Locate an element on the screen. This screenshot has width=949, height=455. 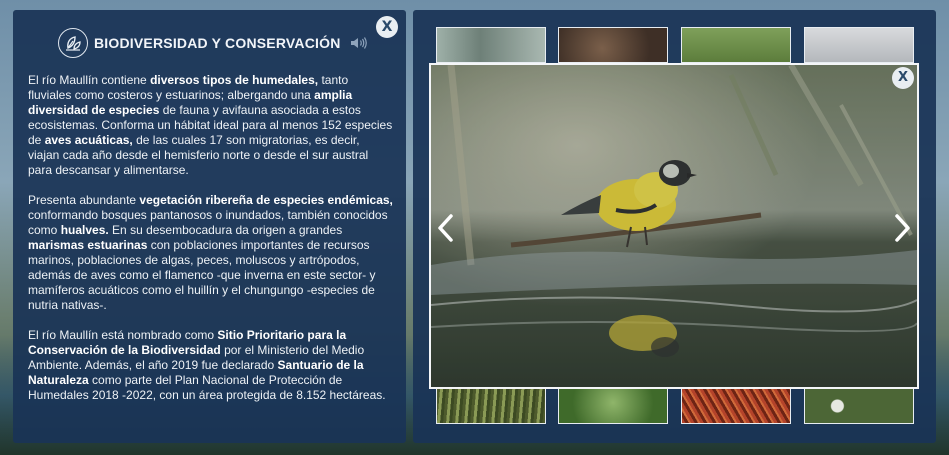
text-run-bold: aves acuáticas, is located at coordinates (88, 140).